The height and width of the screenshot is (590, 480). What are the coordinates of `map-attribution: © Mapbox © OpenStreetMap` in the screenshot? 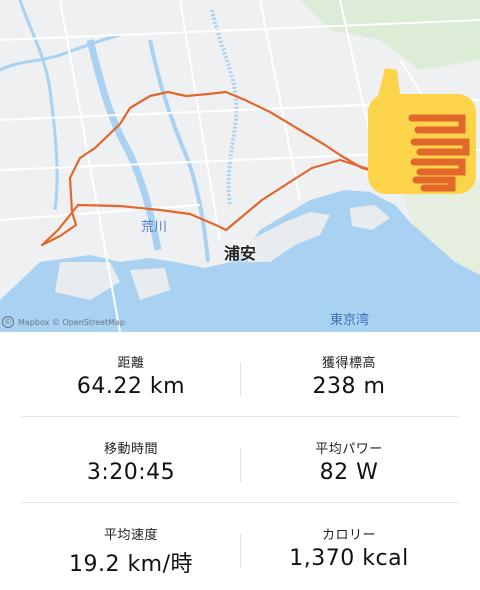 It's located at (63, 322).